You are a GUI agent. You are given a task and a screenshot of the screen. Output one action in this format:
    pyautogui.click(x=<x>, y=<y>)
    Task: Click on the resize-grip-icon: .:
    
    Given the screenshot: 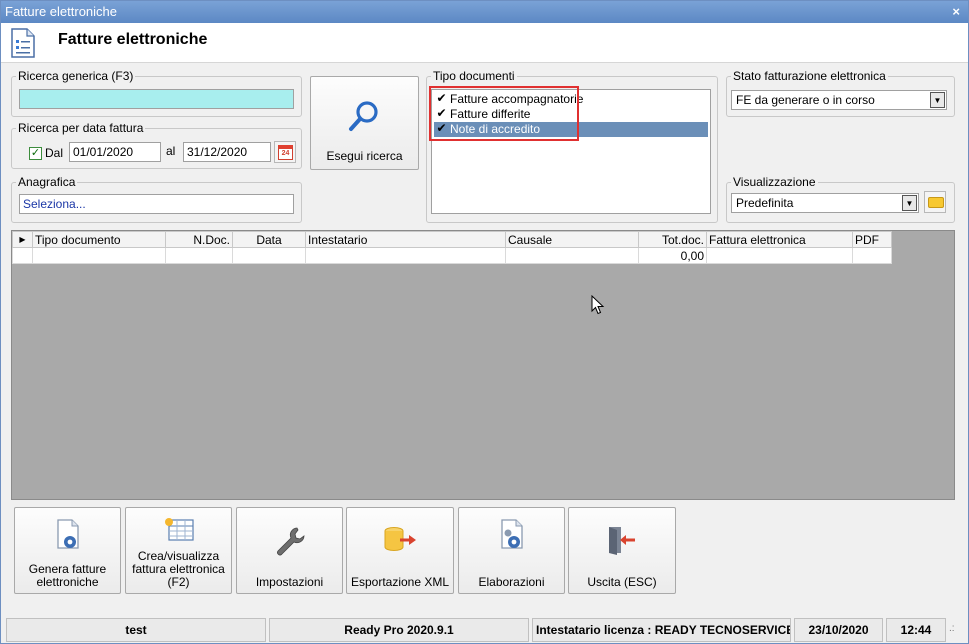 What is the action you would take?
    pyautogui.click(x=952, y=628)
    